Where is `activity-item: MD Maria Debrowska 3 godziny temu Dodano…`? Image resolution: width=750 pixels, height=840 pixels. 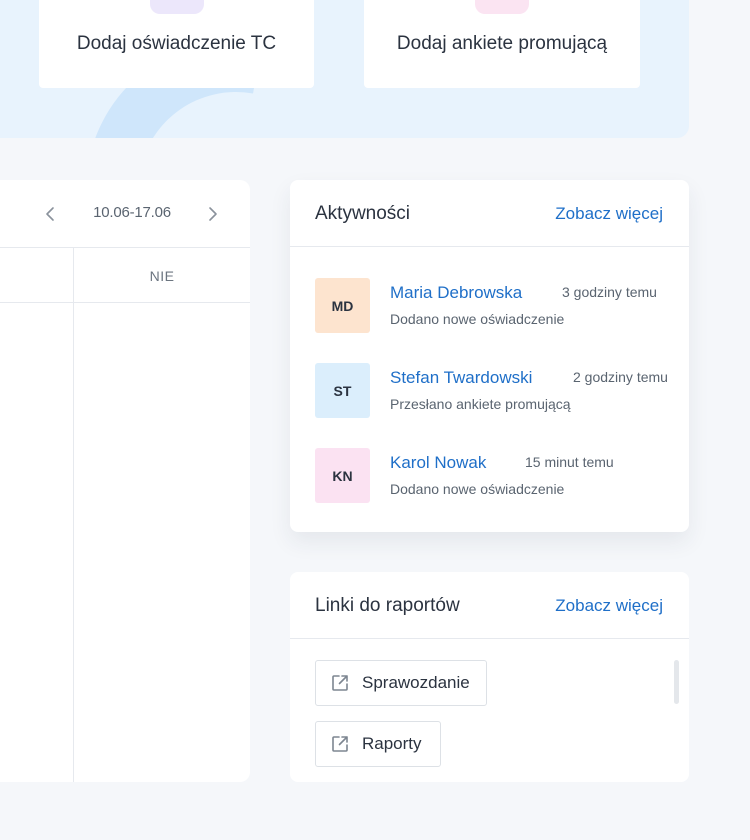
activity-item: MD Maria Debrowska 3 godziny temu Dodano… is located at coordinates (490, 306).